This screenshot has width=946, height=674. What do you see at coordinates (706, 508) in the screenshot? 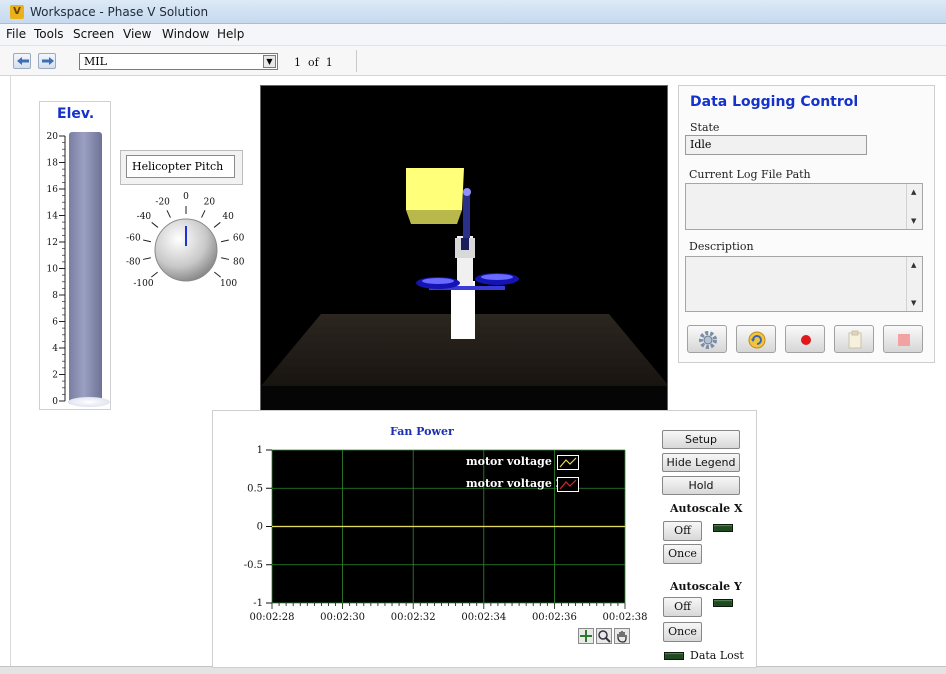
I see `autoscale-x-label: Autoscale X` at bounding box center [706, 508].